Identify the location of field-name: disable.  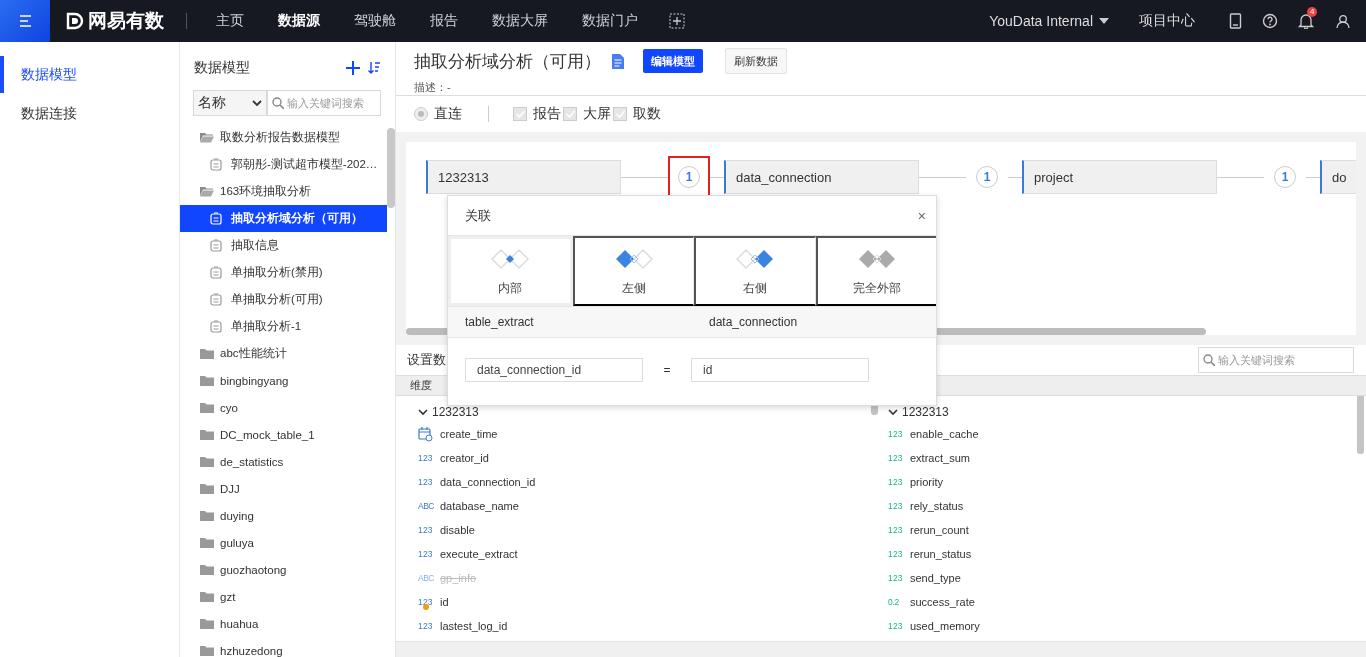
(457, 530).